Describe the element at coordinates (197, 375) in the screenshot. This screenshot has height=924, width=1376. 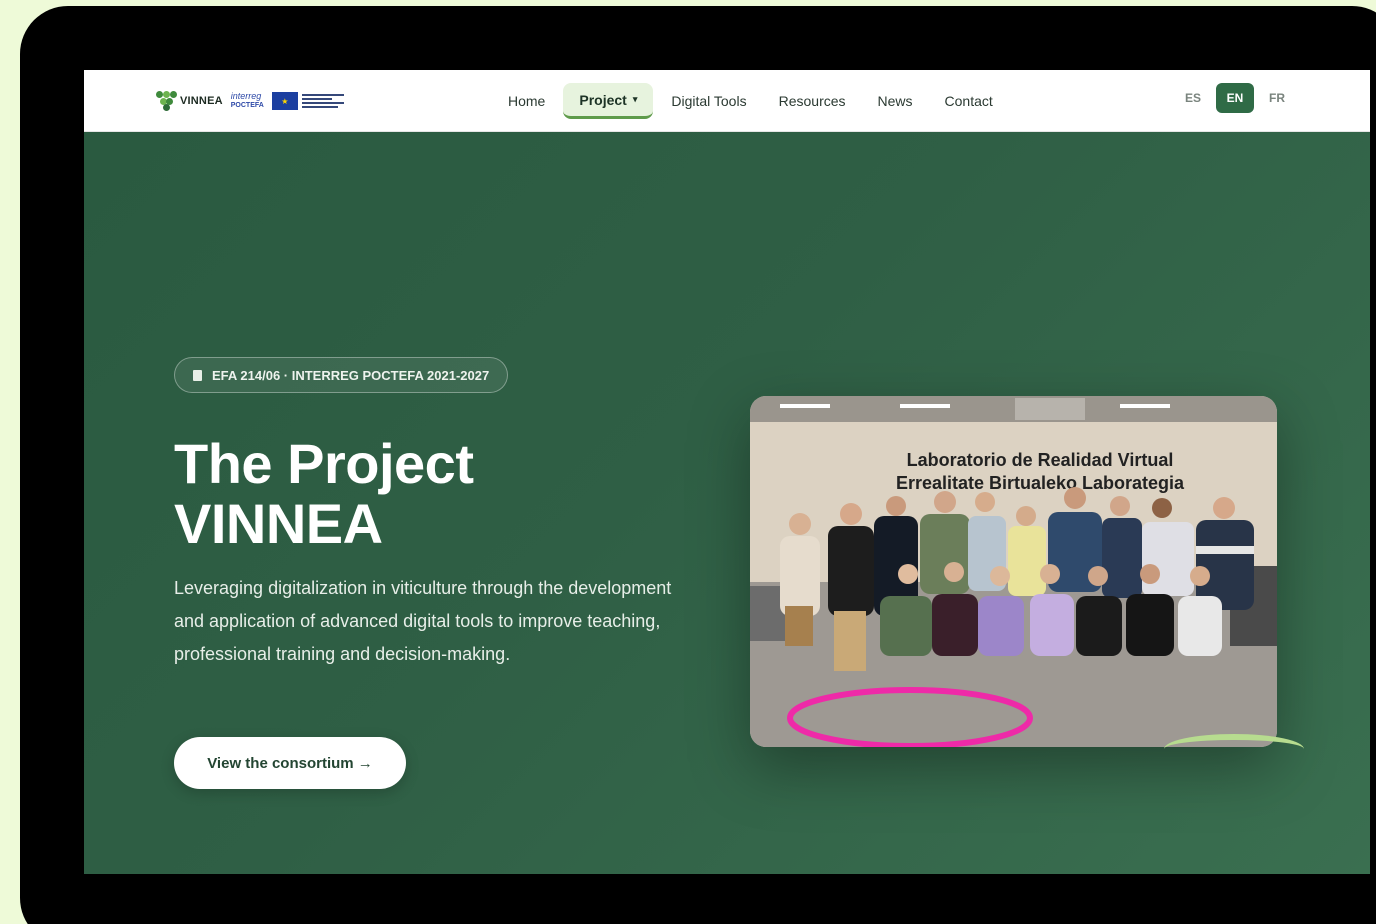
I see `document-icon` at that location.